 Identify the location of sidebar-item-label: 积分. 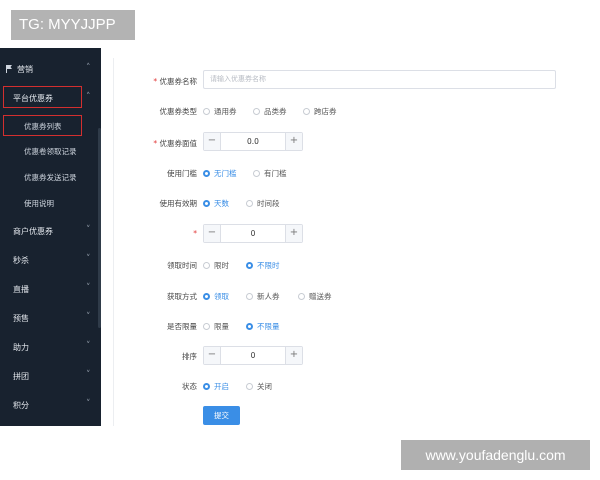
(21, 405).